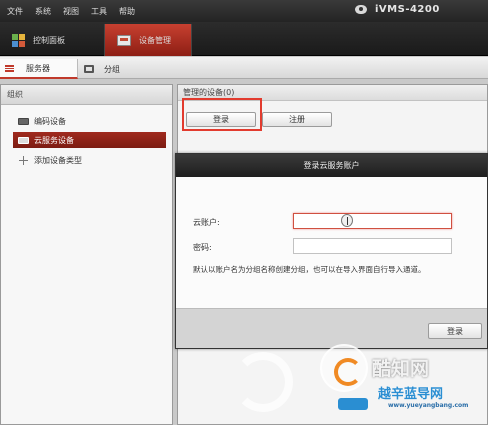 The image size is (488, 425). What do you see at coordinates (23, 121) in the screenshot?
I see `device-icon` at bounding box center [23, 121].